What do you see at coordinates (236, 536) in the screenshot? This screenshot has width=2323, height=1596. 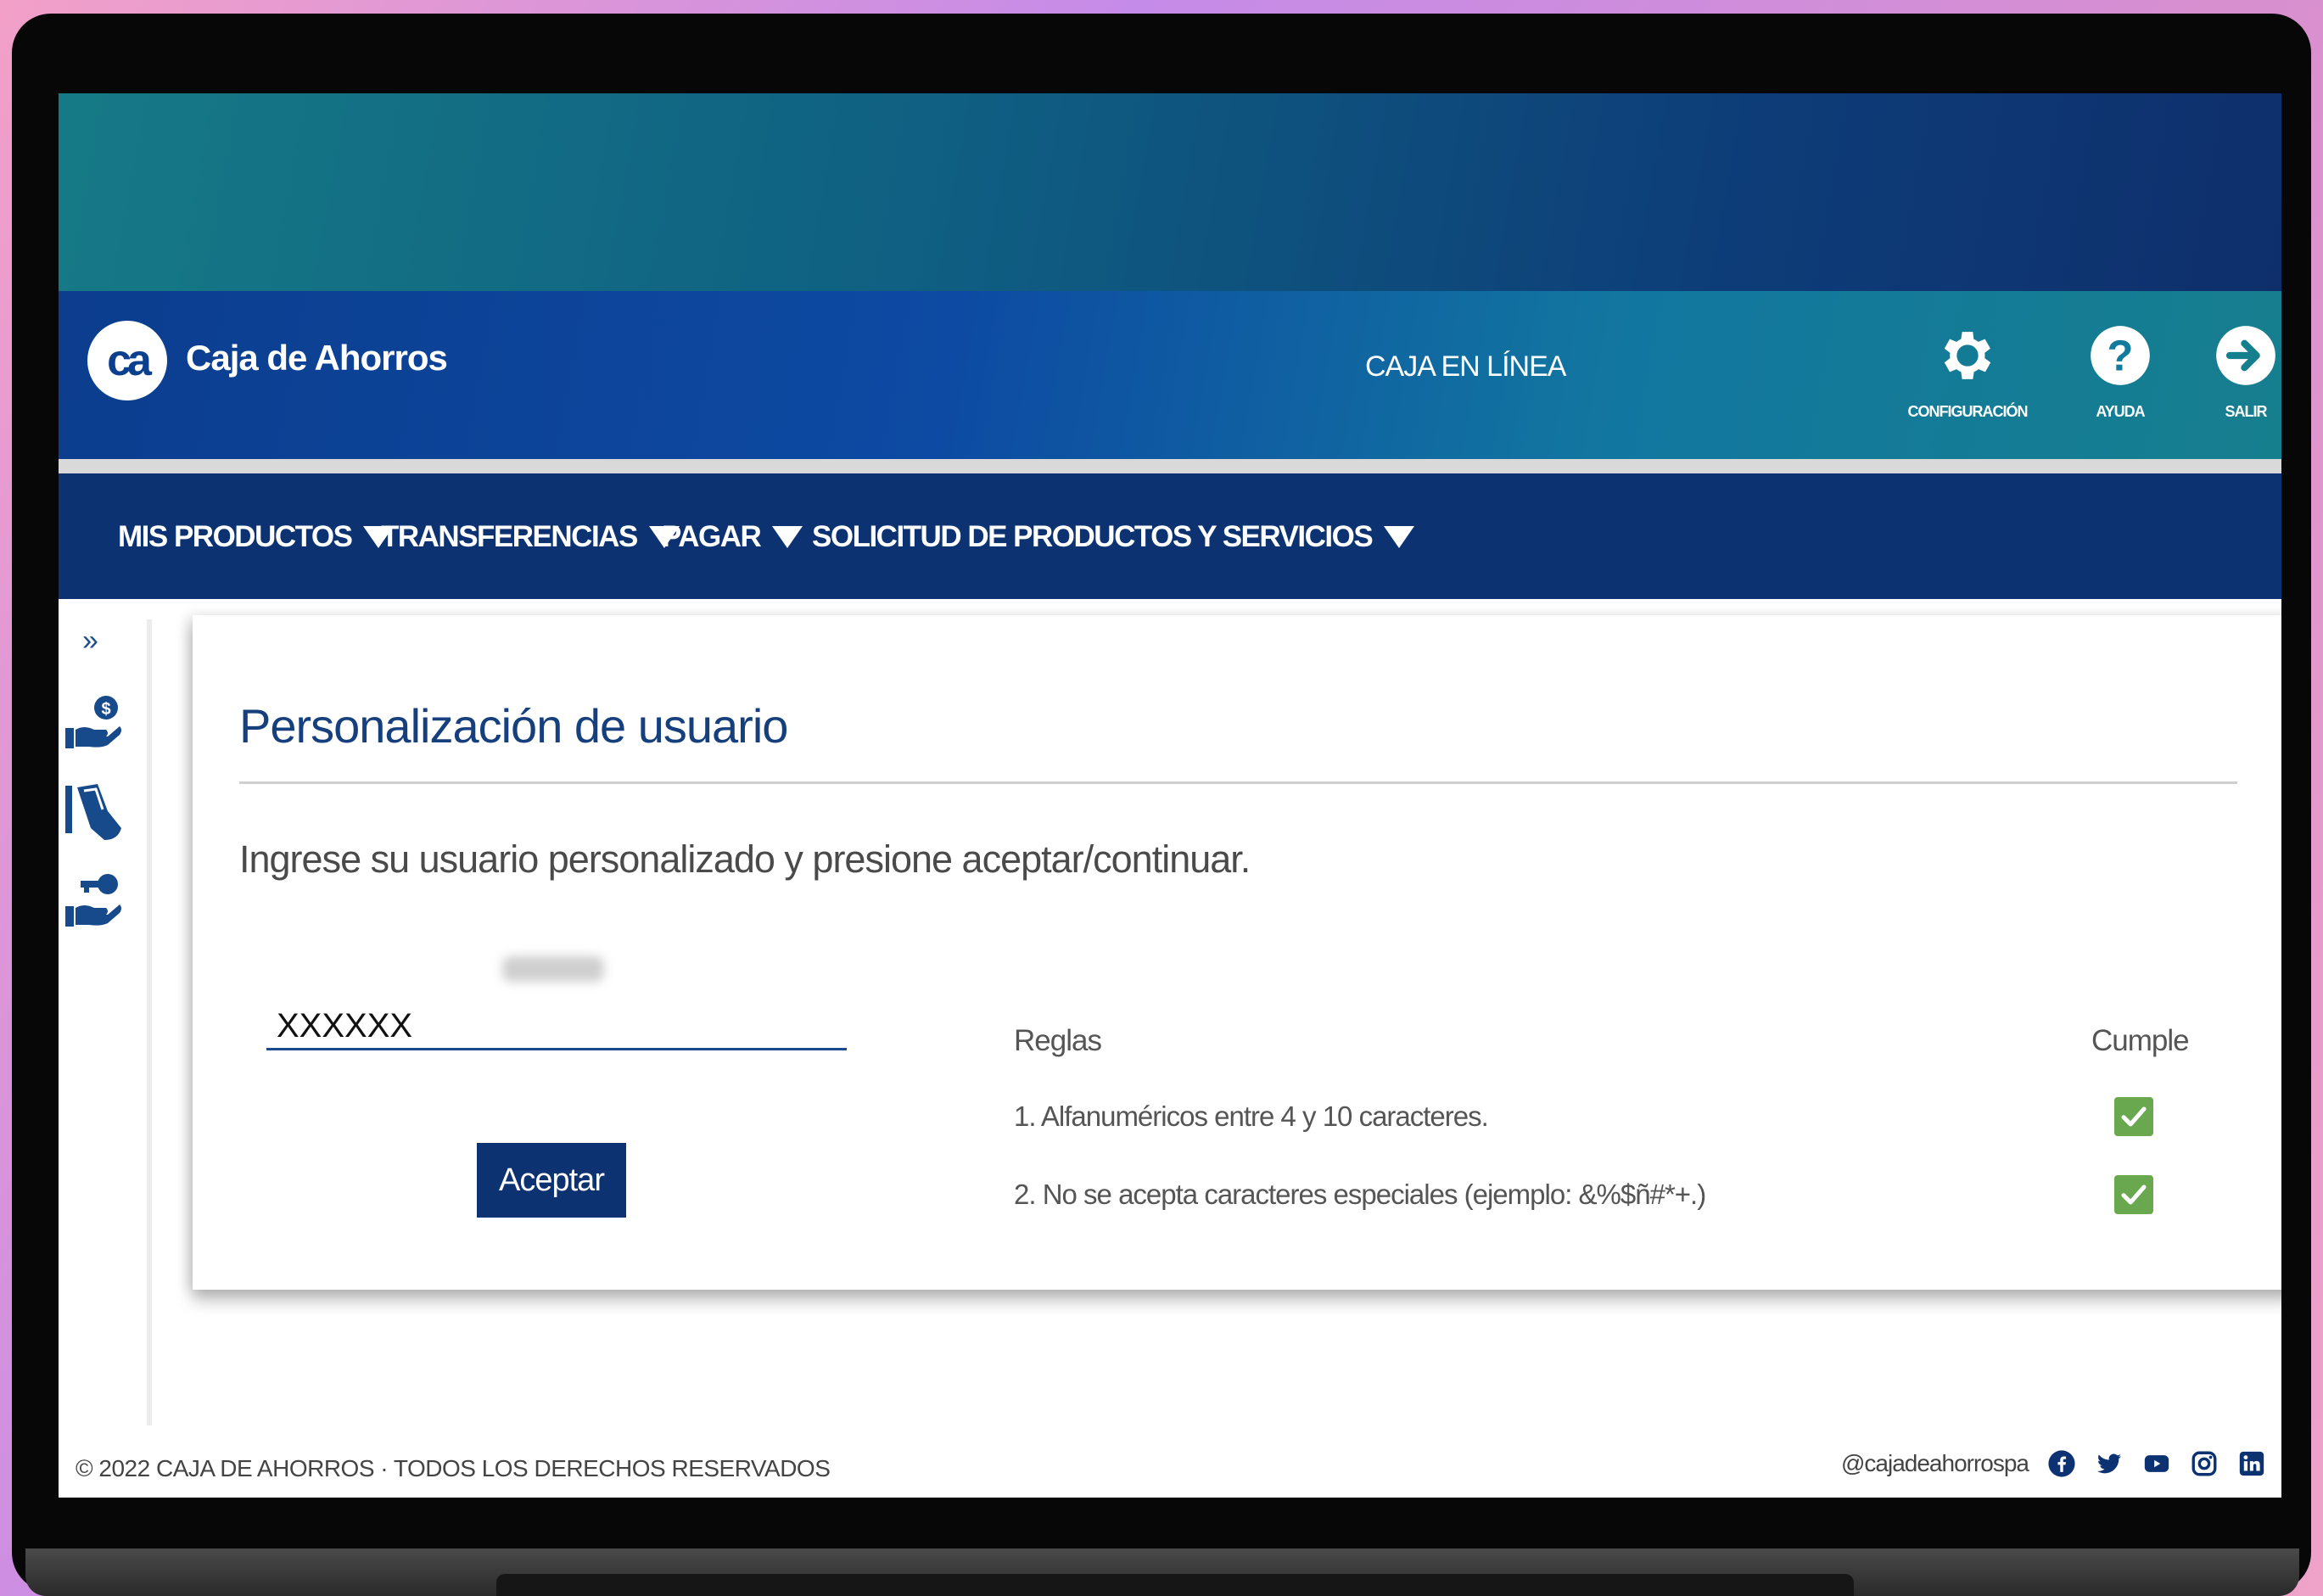 I see `nav-label: MIS PRODUCTOS` at bounding box center [236, 536].